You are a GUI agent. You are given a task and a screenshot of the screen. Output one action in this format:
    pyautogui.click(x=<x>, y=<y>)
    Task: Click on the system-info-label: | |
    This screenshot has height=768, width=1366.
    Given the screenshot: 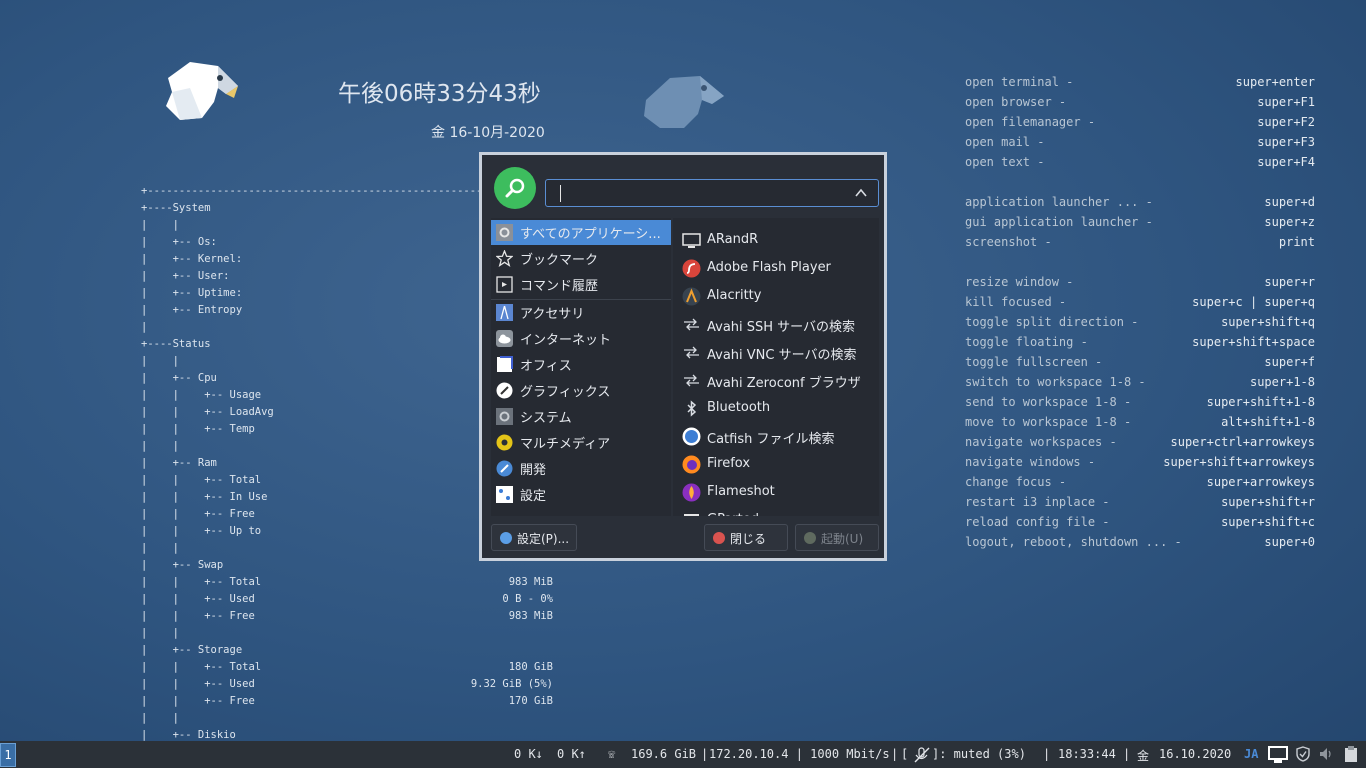 What is the action you would take?
    pyautogui.click(x=160, y=225)
    